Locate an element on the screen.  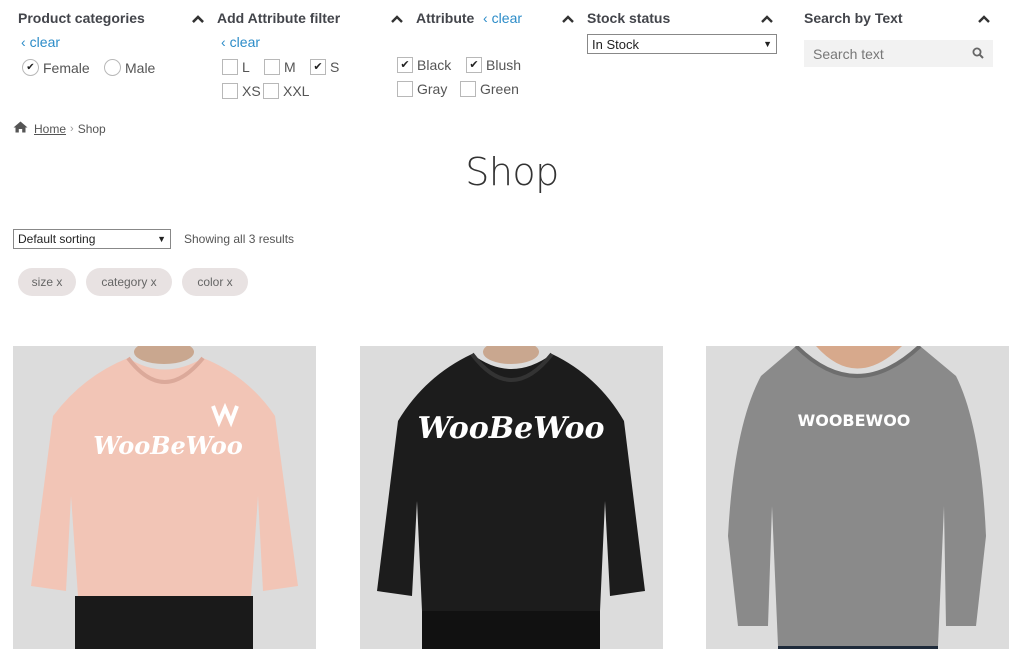
filter-header: Add Attribute filter is located at coordinates (307, 19).